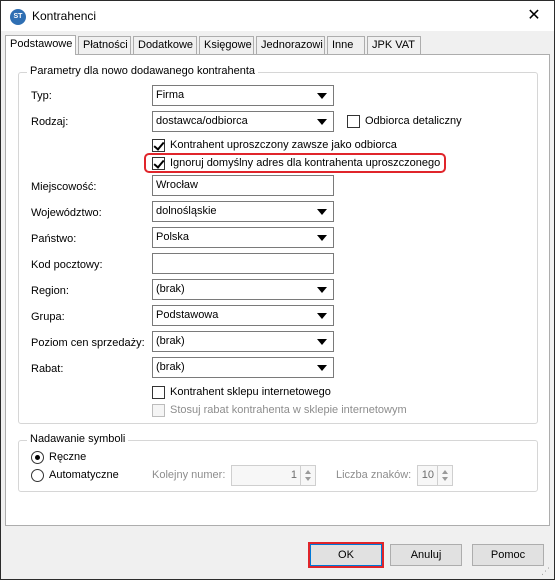 This screenshot has width=555, height=580. I want to click on tab-dodatkowe: Dodatkowe, so click(165, 45).